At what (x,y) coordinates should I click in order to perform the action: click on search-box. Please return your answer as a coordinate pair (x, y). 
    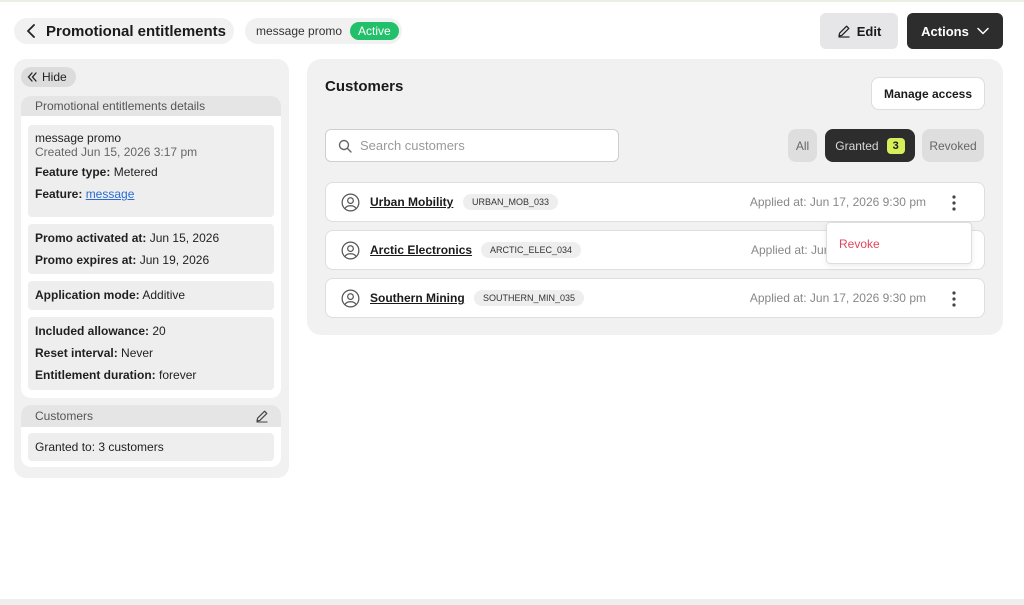
    Looking at the image, I should click on (472, 145).